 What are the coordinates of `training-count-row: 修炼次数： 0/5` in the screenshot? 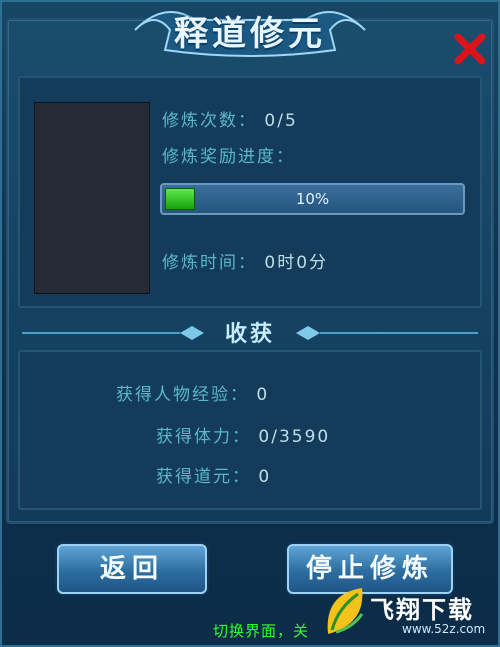 It's located at (230, 118).